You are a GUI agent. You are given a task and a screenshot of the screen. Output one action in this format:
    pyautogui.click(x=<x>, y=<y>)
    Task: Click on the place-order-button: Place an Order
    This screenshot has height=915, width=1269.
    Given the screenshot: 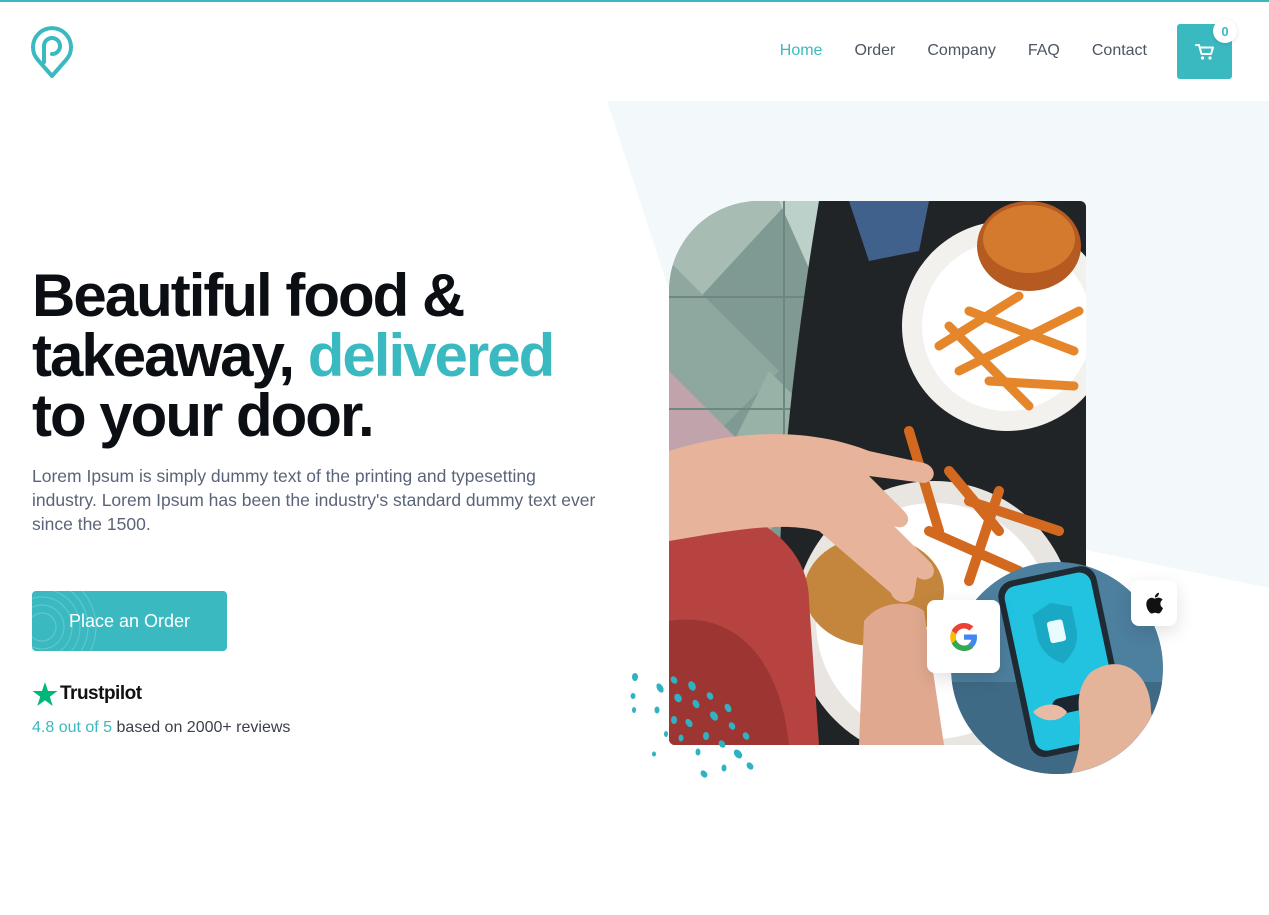 What is the action you would take?
    pyautogui.click(x=129, y=621)
    